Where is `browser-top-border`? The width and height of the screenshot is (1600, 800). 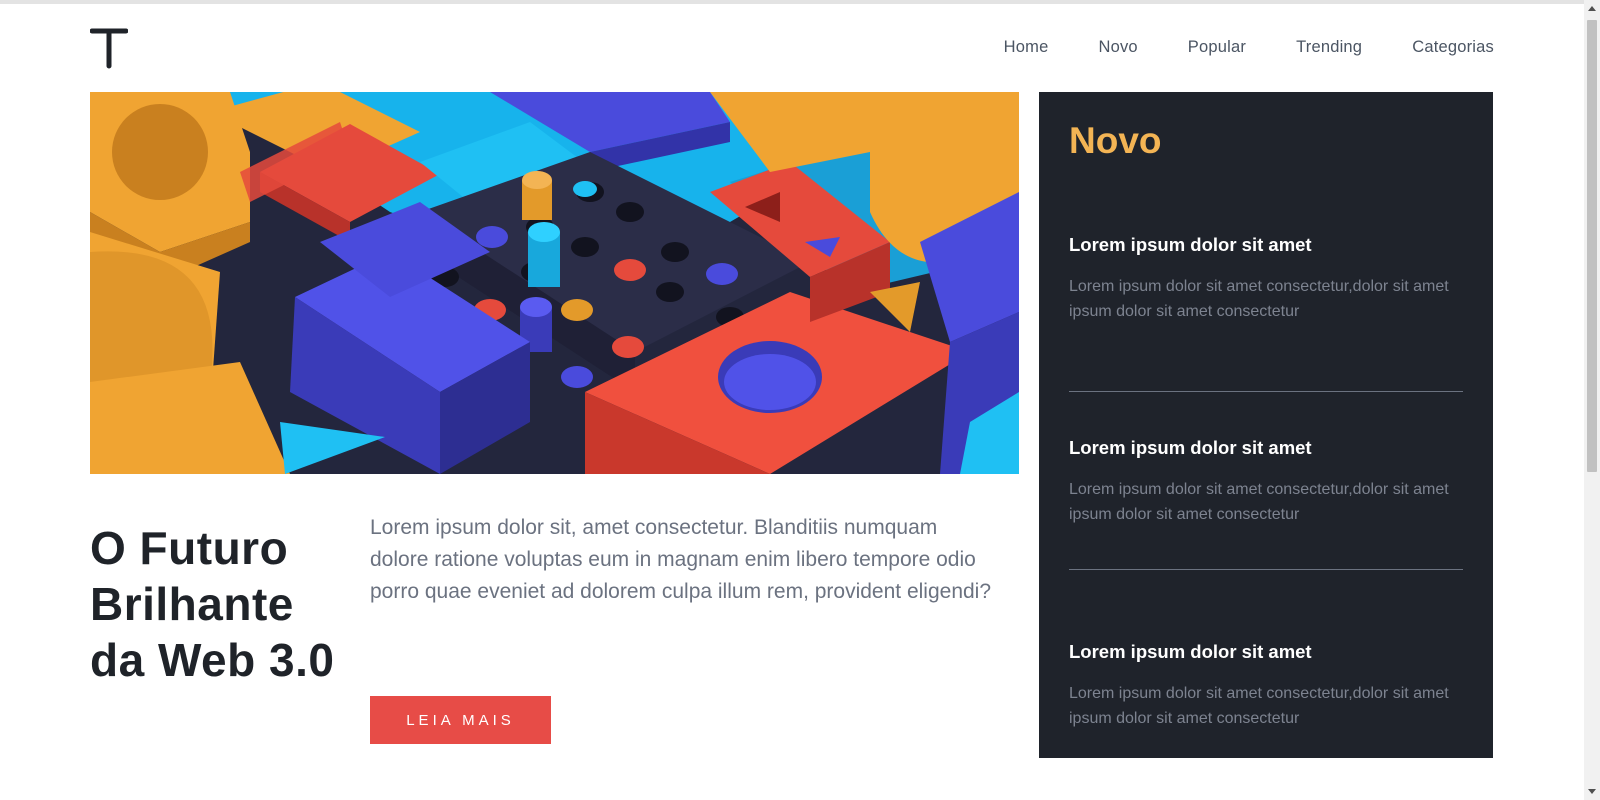 browser-top-border is located at coordinates (792, 2).